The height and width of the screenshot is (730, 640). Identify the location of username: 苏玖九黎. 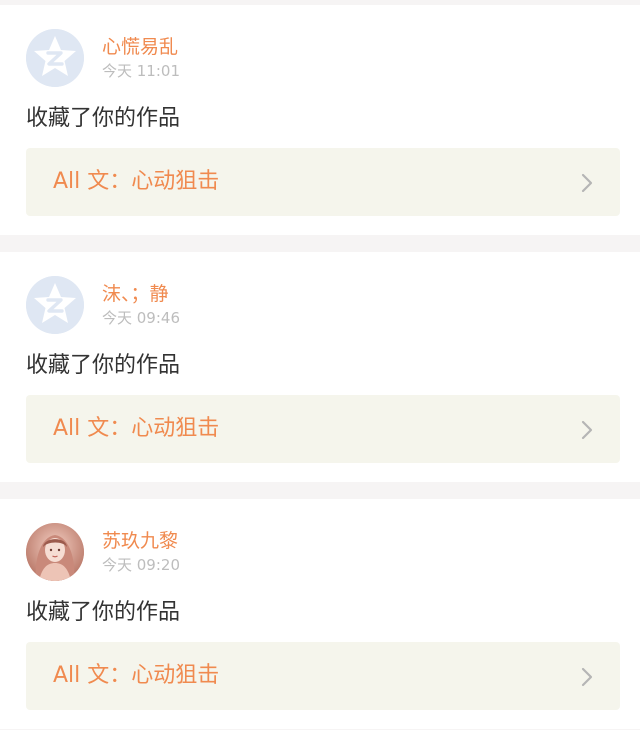
(140, 541).